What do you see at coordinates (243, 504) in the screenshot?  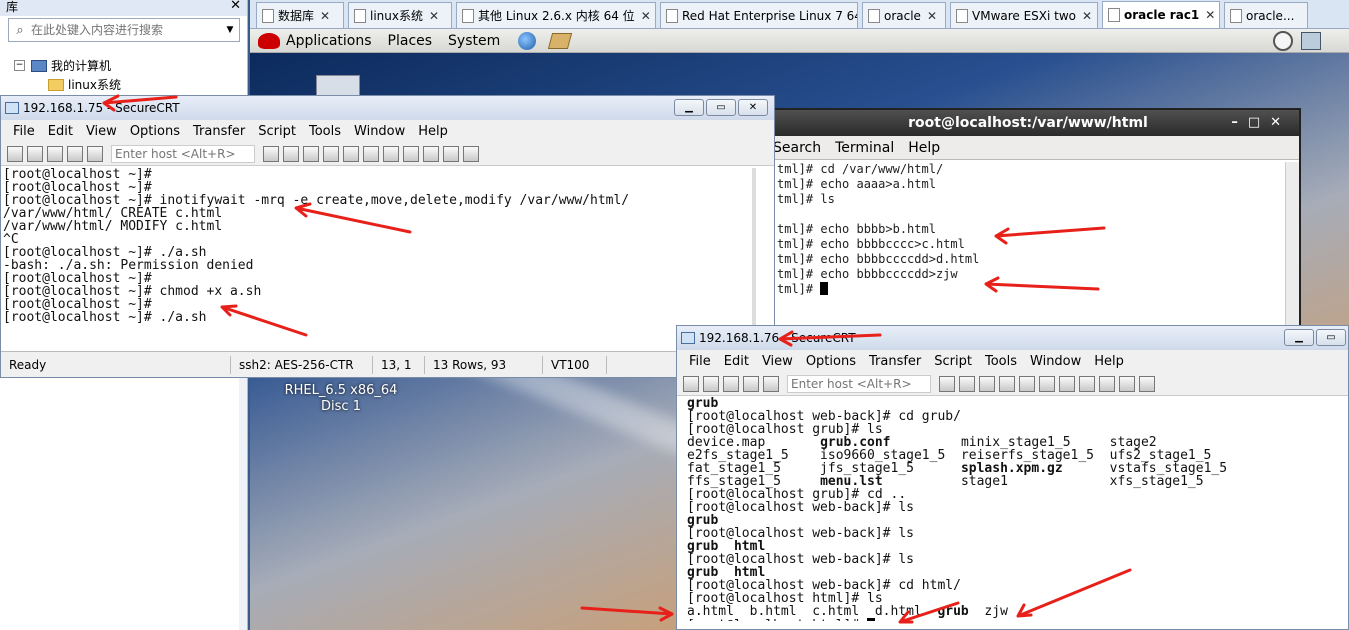 I see `library-scrollbar` at bounding box center [243, 504].